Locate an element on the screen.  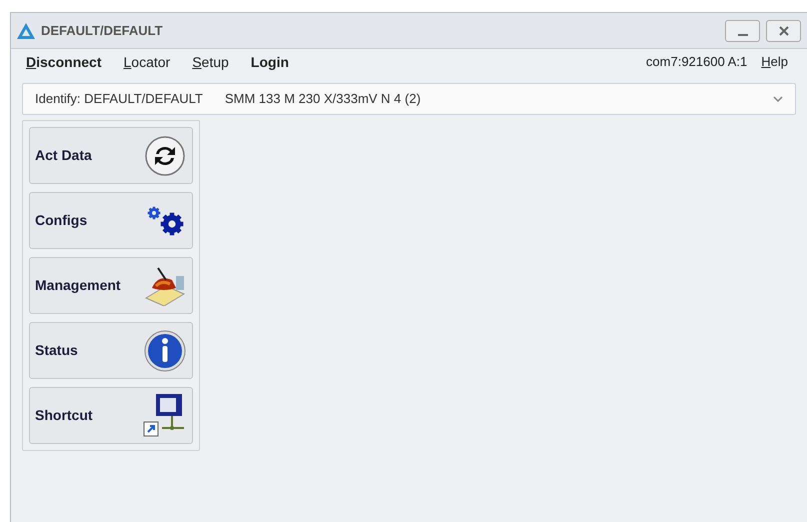
close-icon is located at coordinates (783, 31).